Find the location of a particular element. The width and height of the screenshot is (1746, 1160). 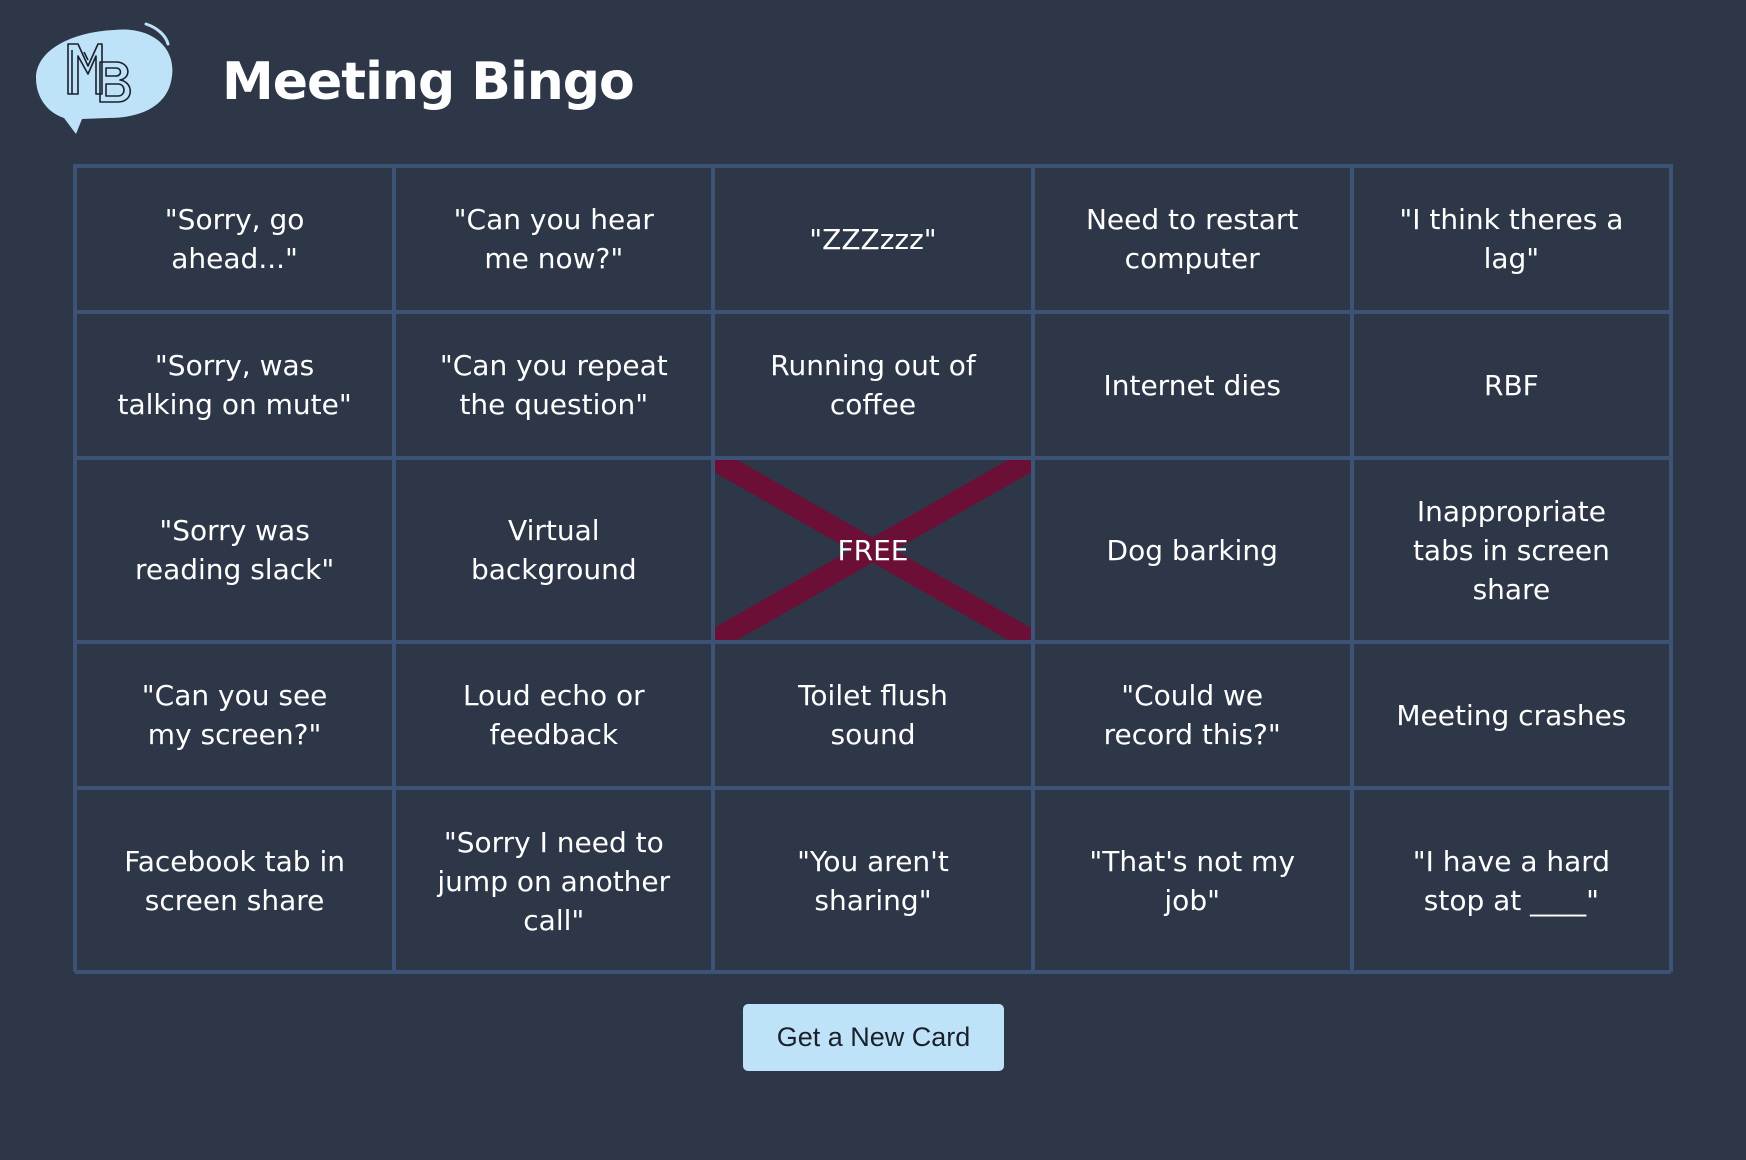

bingo-cell-marked: FREE is located at coordinates (873, 550).